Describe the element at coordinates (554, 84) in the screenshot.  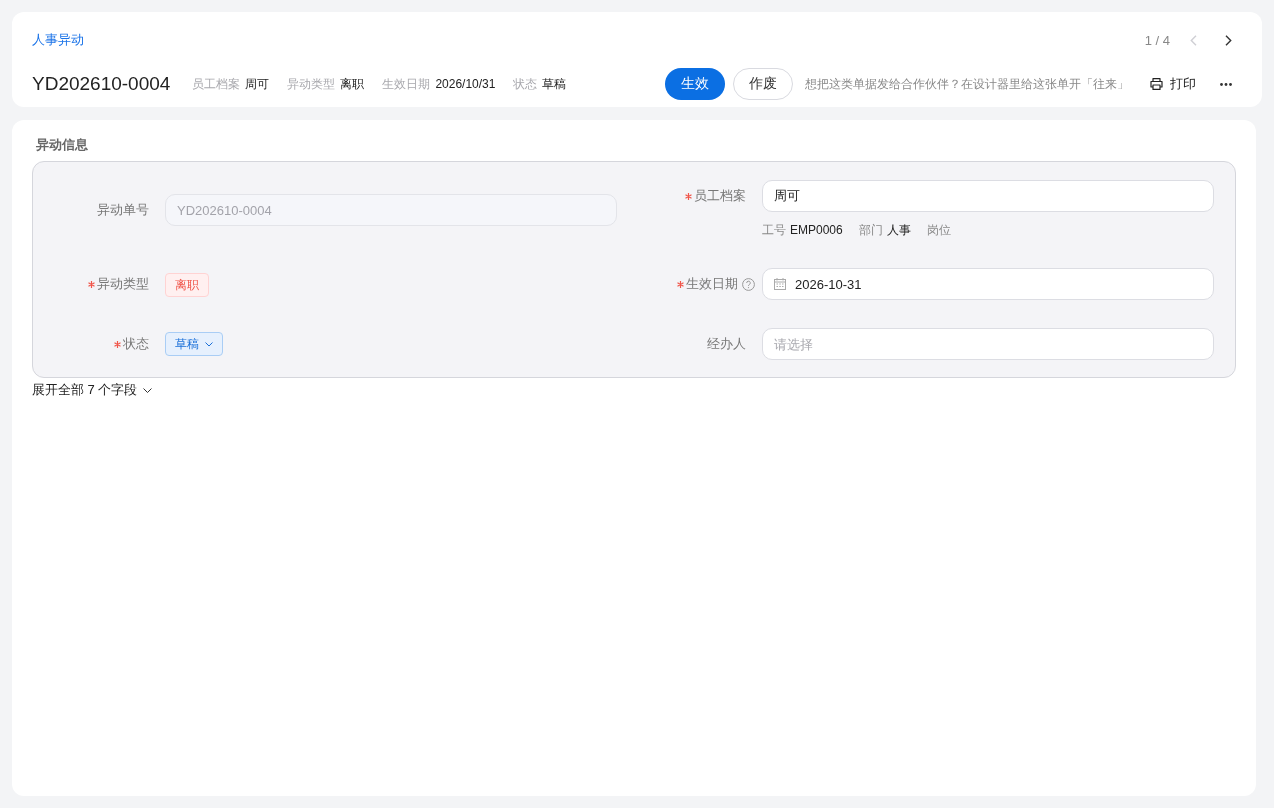
I see `summary-value: 草稿` at that location.